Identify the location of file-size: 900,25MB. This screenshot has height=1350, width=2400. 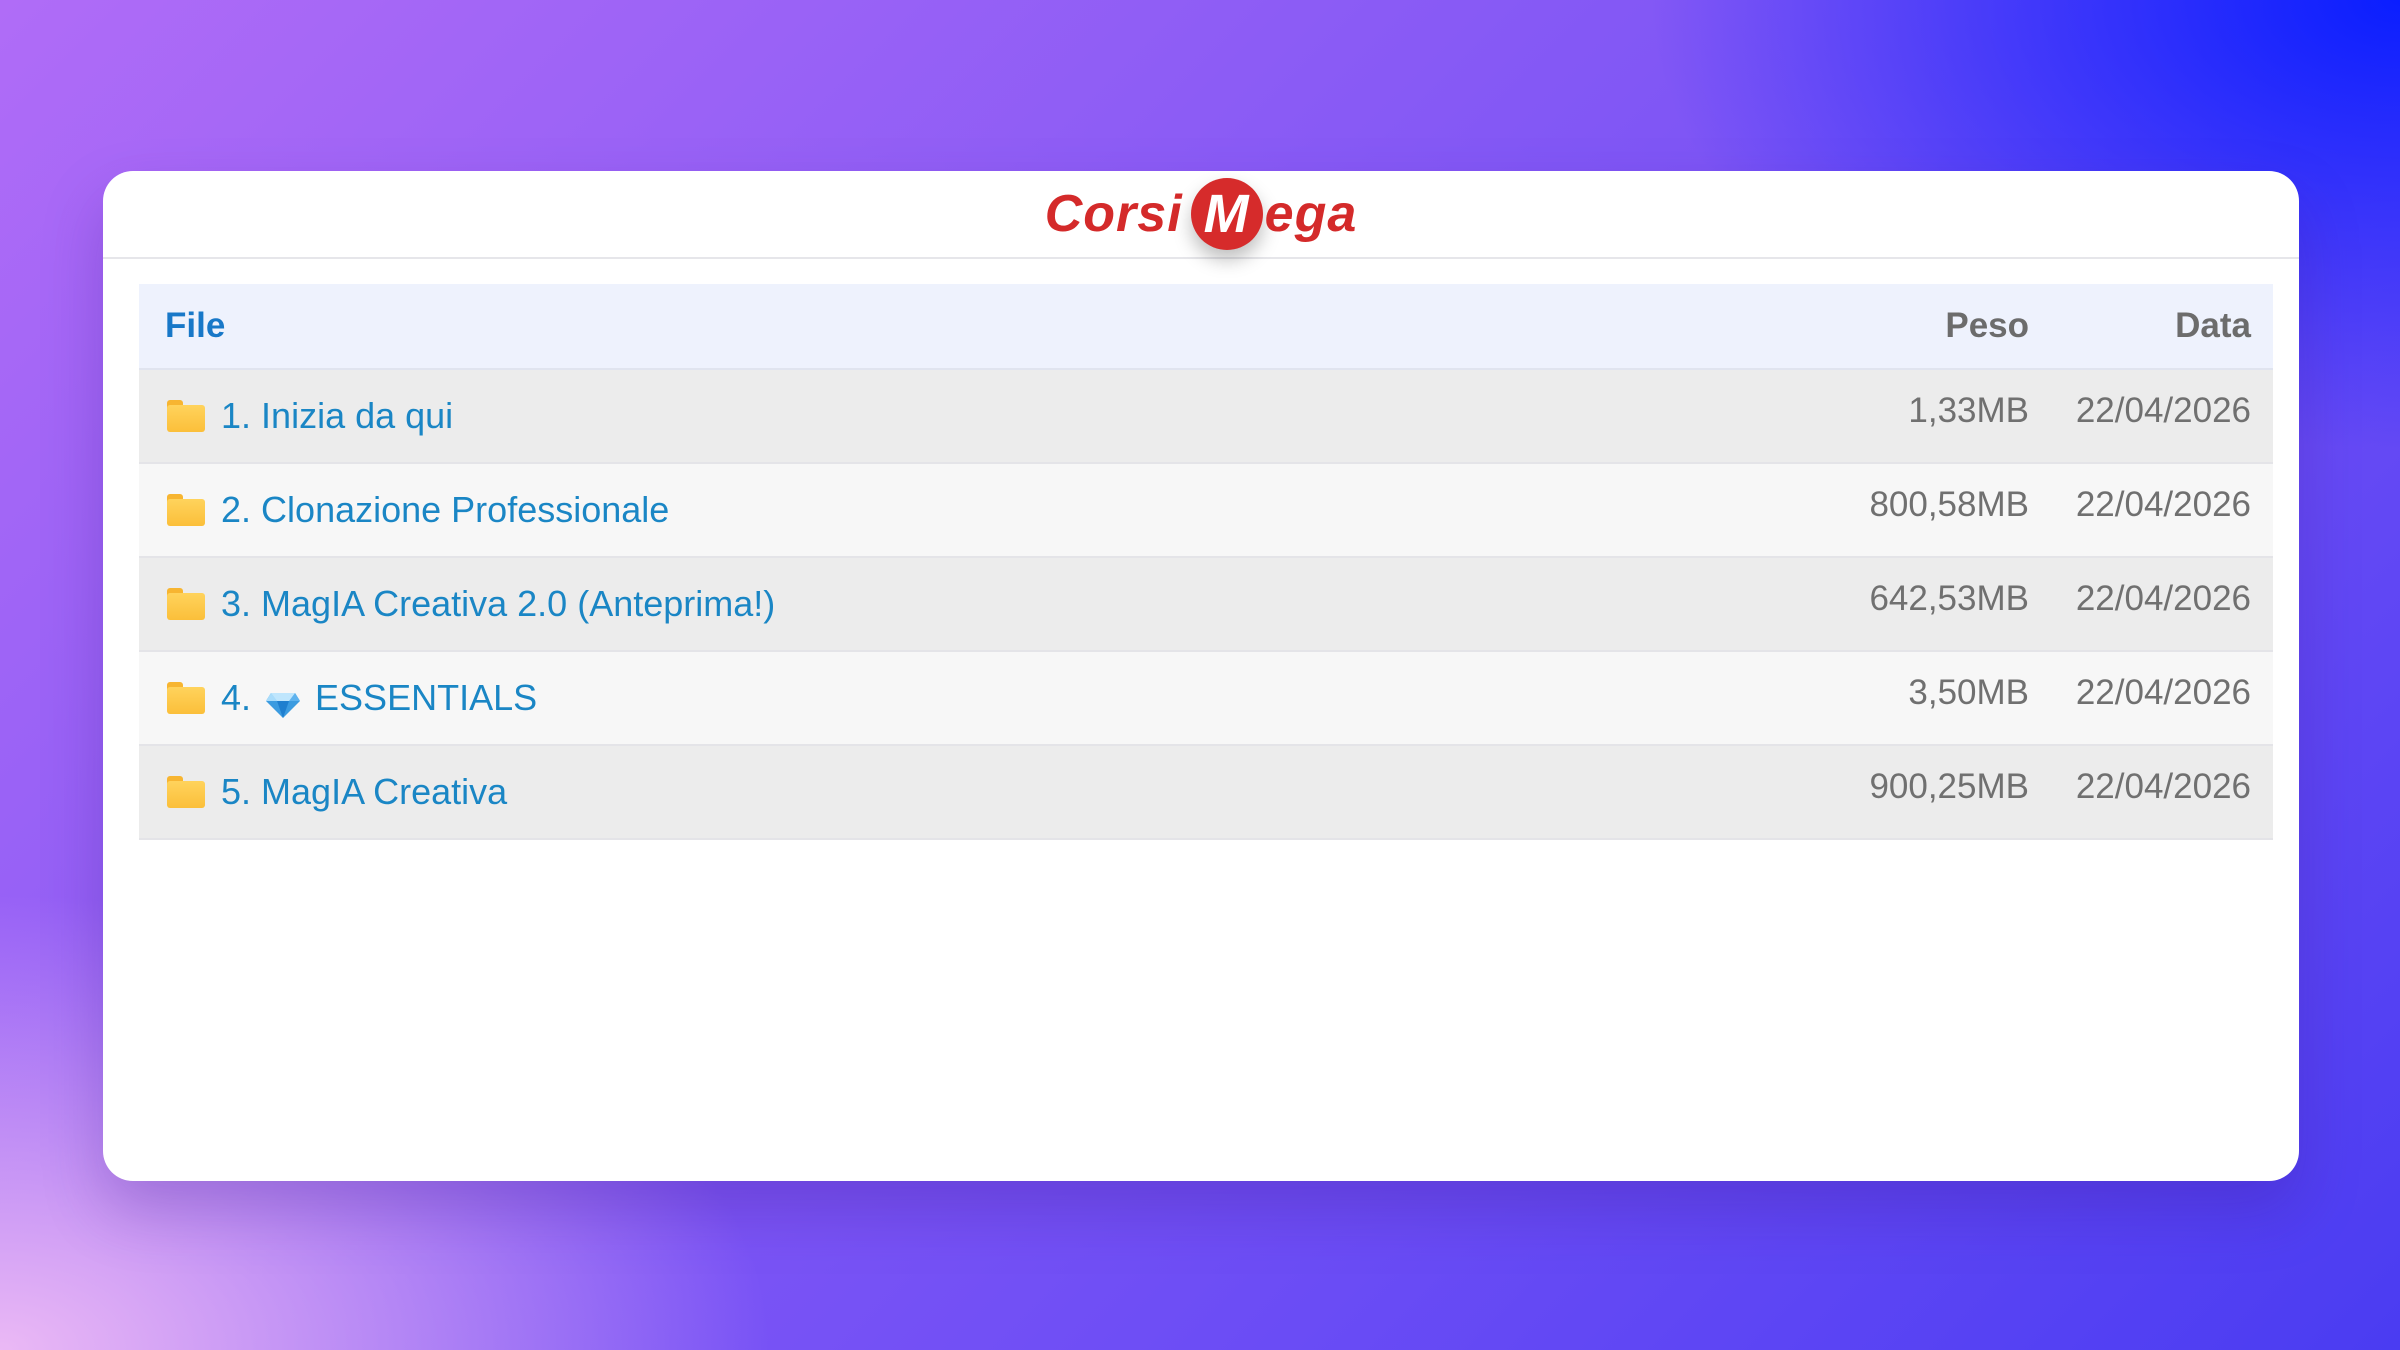
(1949, 786).